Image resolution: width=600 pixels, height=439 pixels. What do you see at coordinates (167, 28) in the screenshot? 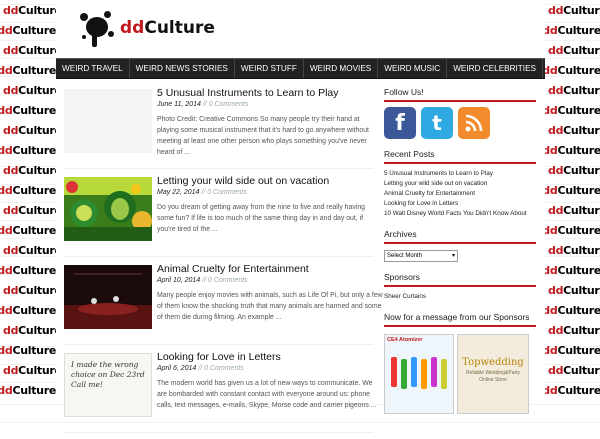
I see `logo-text: ddCulture` at bounding box center [167, 28].